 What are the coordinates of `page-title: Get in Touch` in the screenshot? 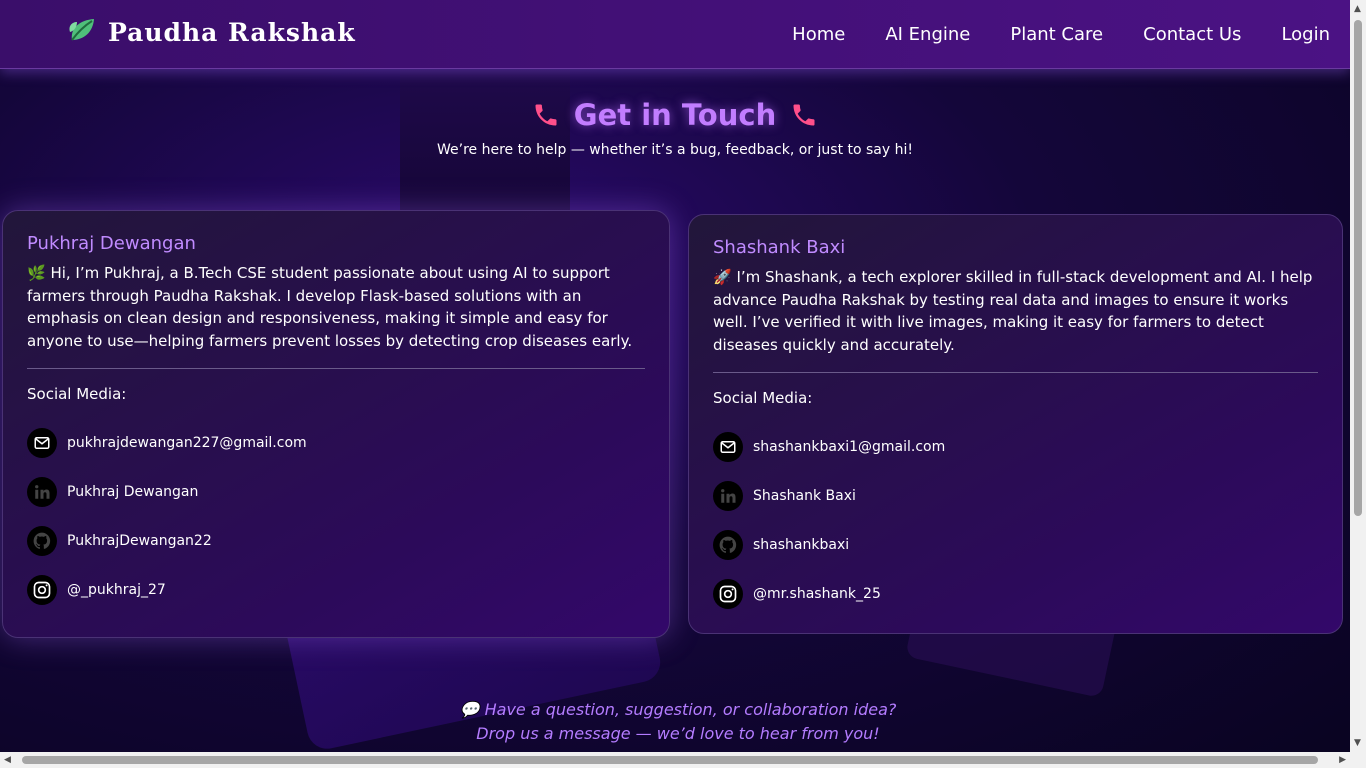 It's located at (675, 115).